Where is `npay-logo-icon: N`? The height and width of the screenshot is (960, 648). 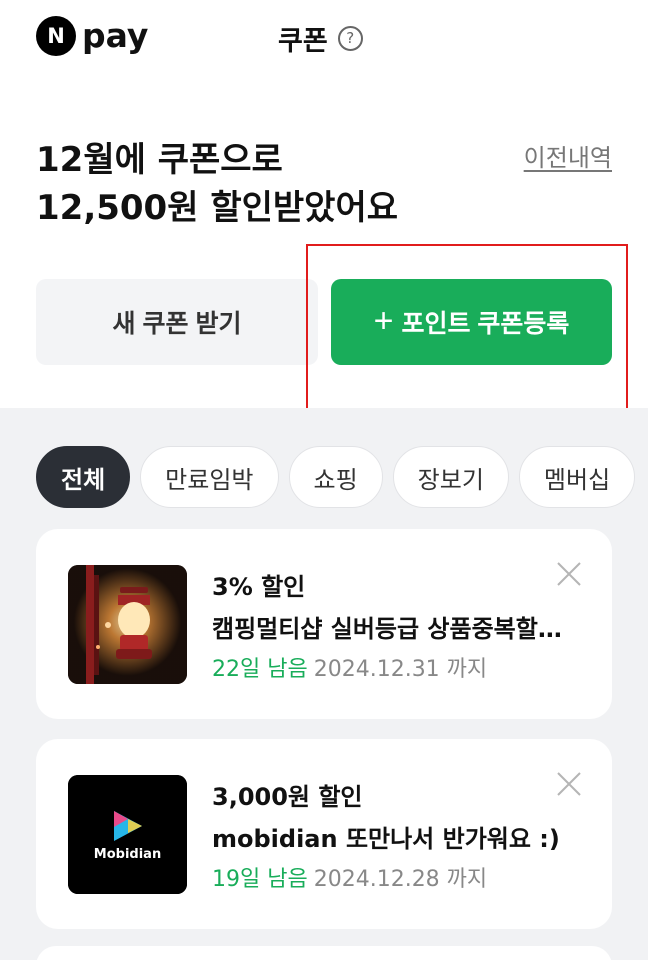 npay-logo-icon: N is located at coordinates (56, 36).